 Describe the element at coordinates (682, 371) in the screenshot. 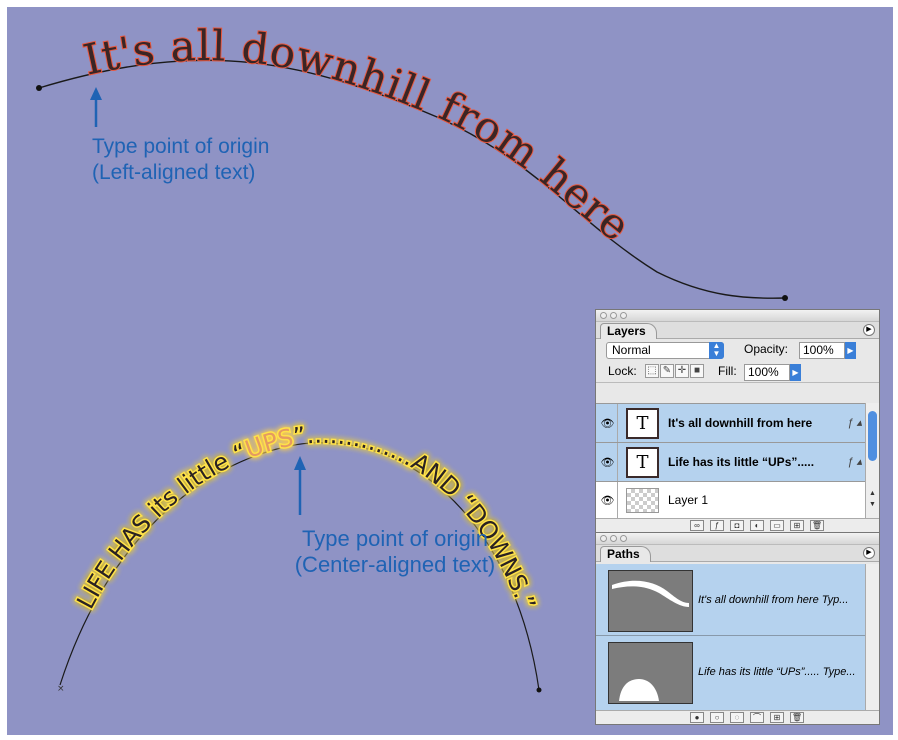

I see `lock-position-icon: ✛` at that location.